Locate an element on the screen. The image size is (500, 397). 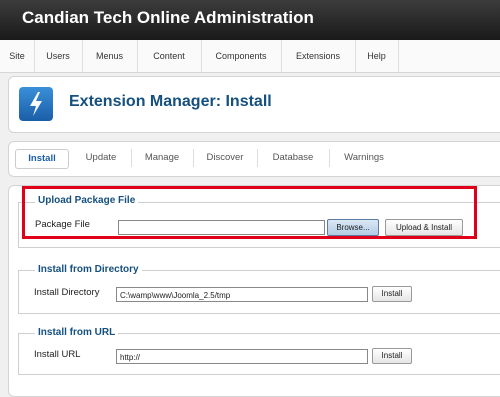
install-directory-input: C:\wamp\www\Joomla_2.5/tmp is located at coordinates (242, 294).